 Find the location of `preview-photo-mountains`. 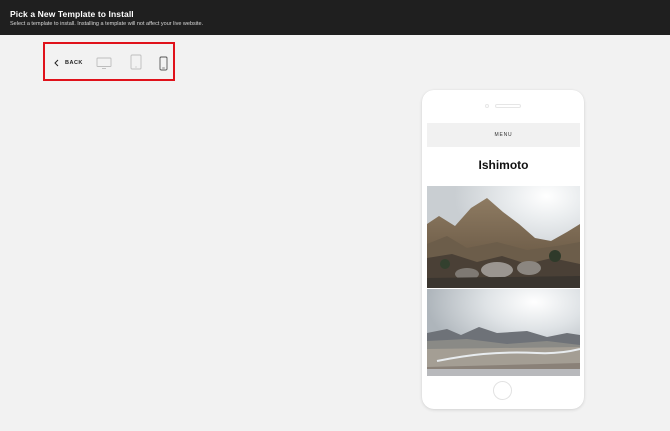

preview-photo-mountains is located at coordinates (503, 237).